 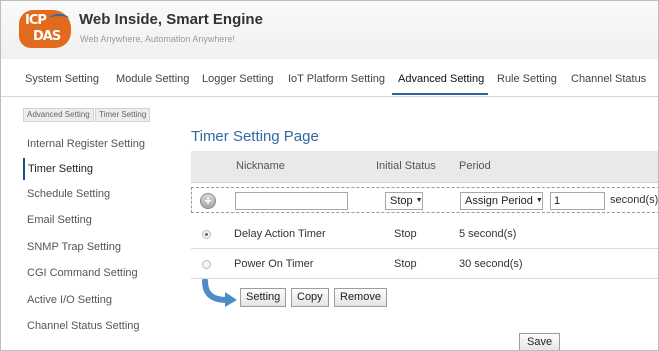 I want to click on active-tab-indicator, so click(x=440, y=94).